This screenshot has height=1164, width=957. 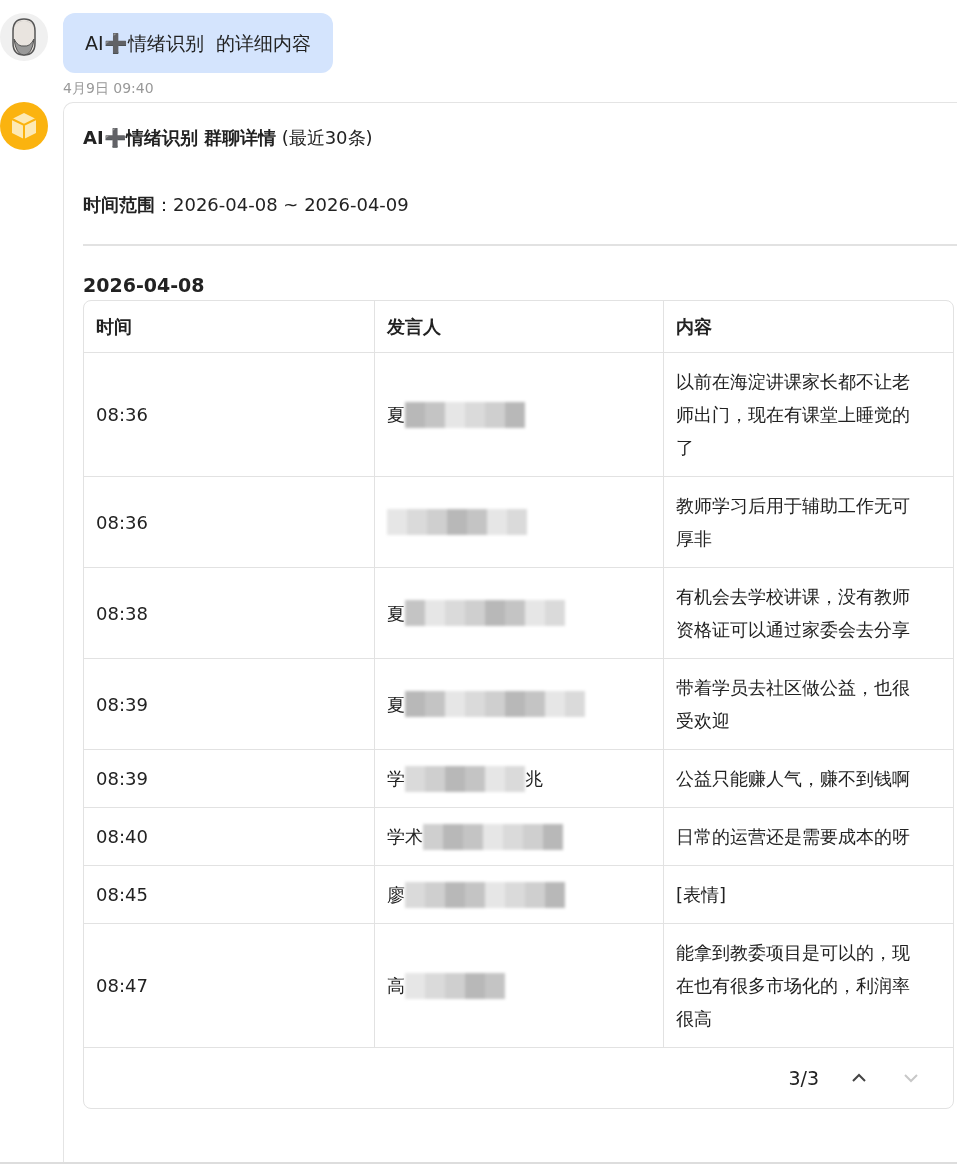 I want to click on speaker-name: 高, so click(x=396, y=986).